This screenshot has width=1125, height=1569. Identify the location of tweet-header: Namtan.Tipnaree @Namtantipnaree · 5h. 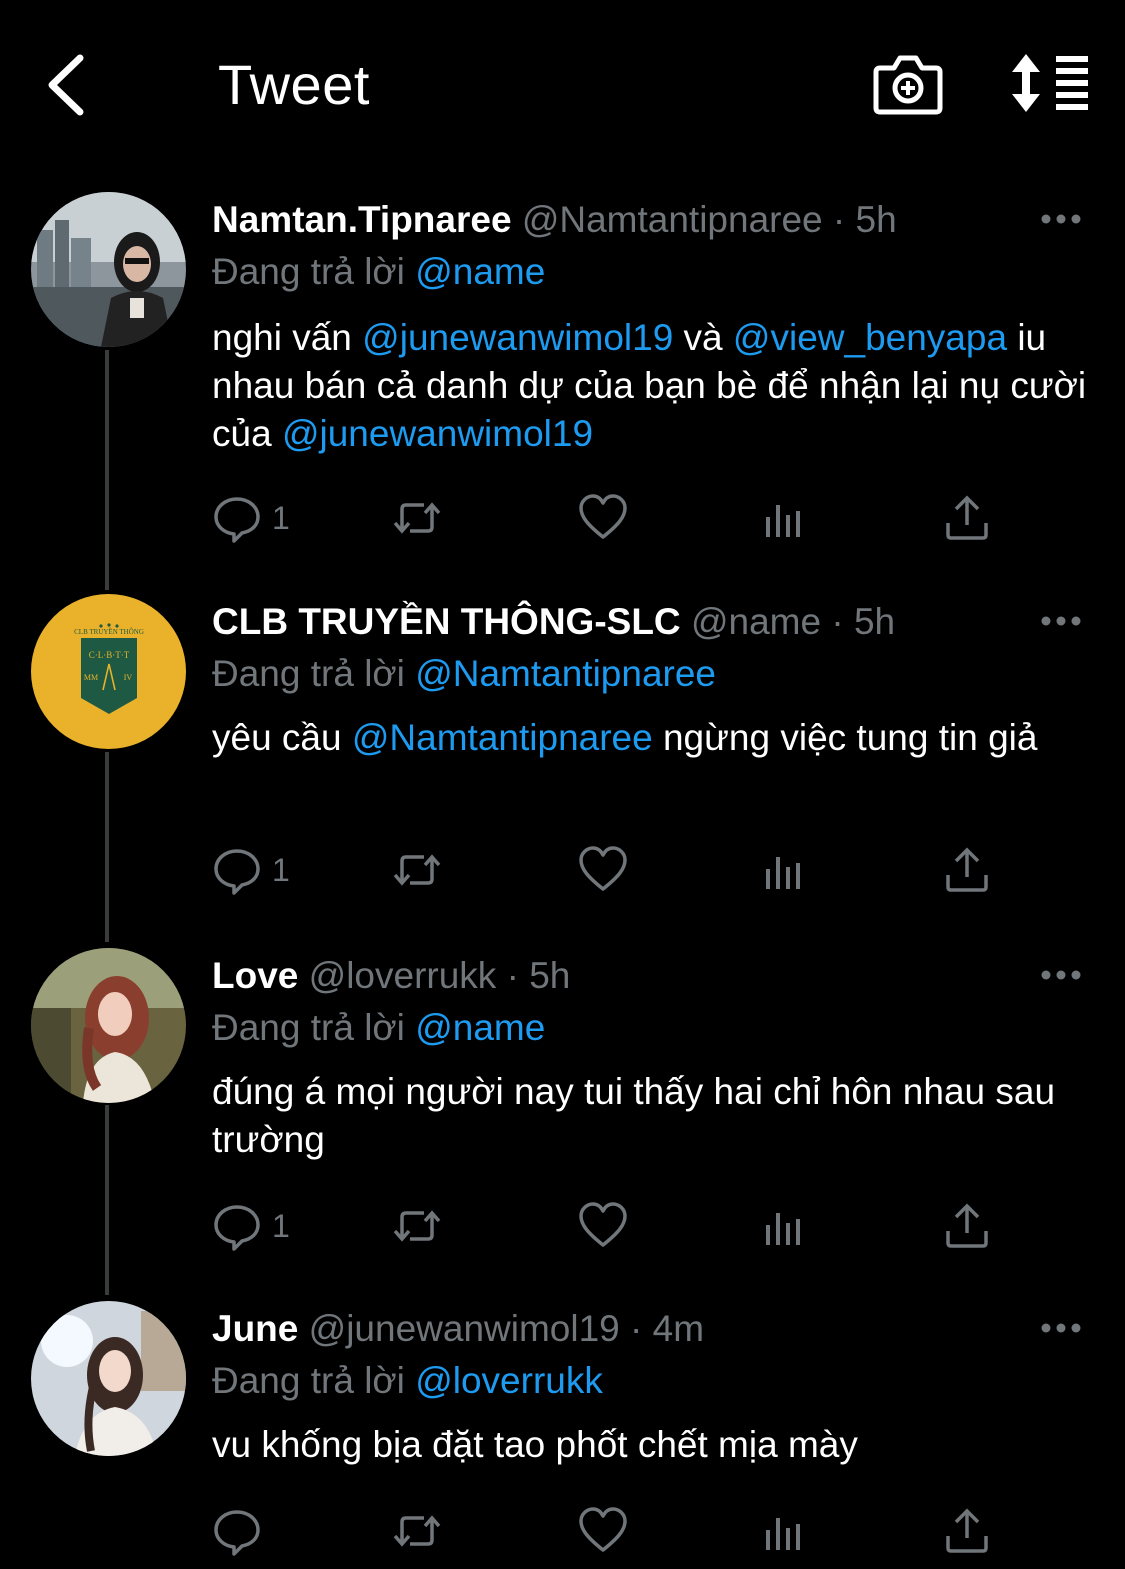
(554, 220).